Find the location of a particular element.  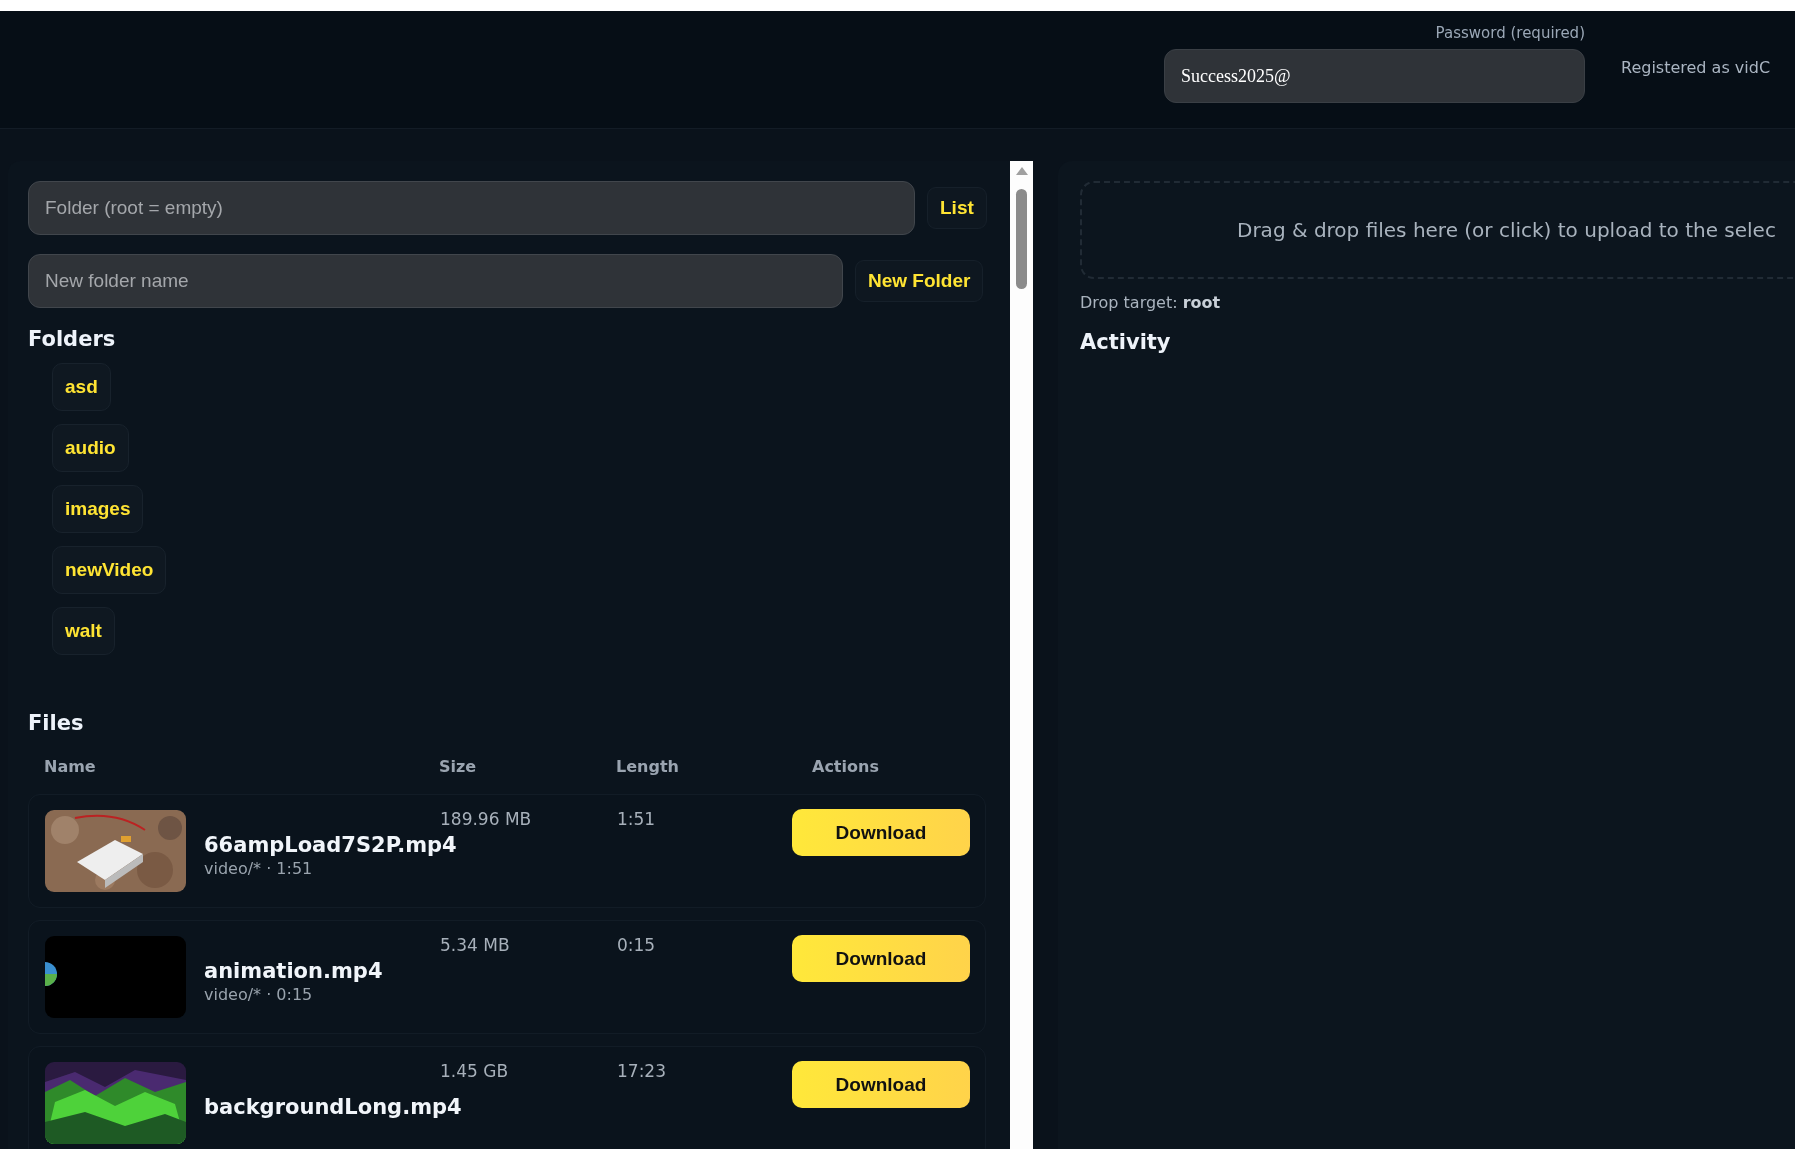

new-folder-field: New folder name is located at coordinates (435, 281).